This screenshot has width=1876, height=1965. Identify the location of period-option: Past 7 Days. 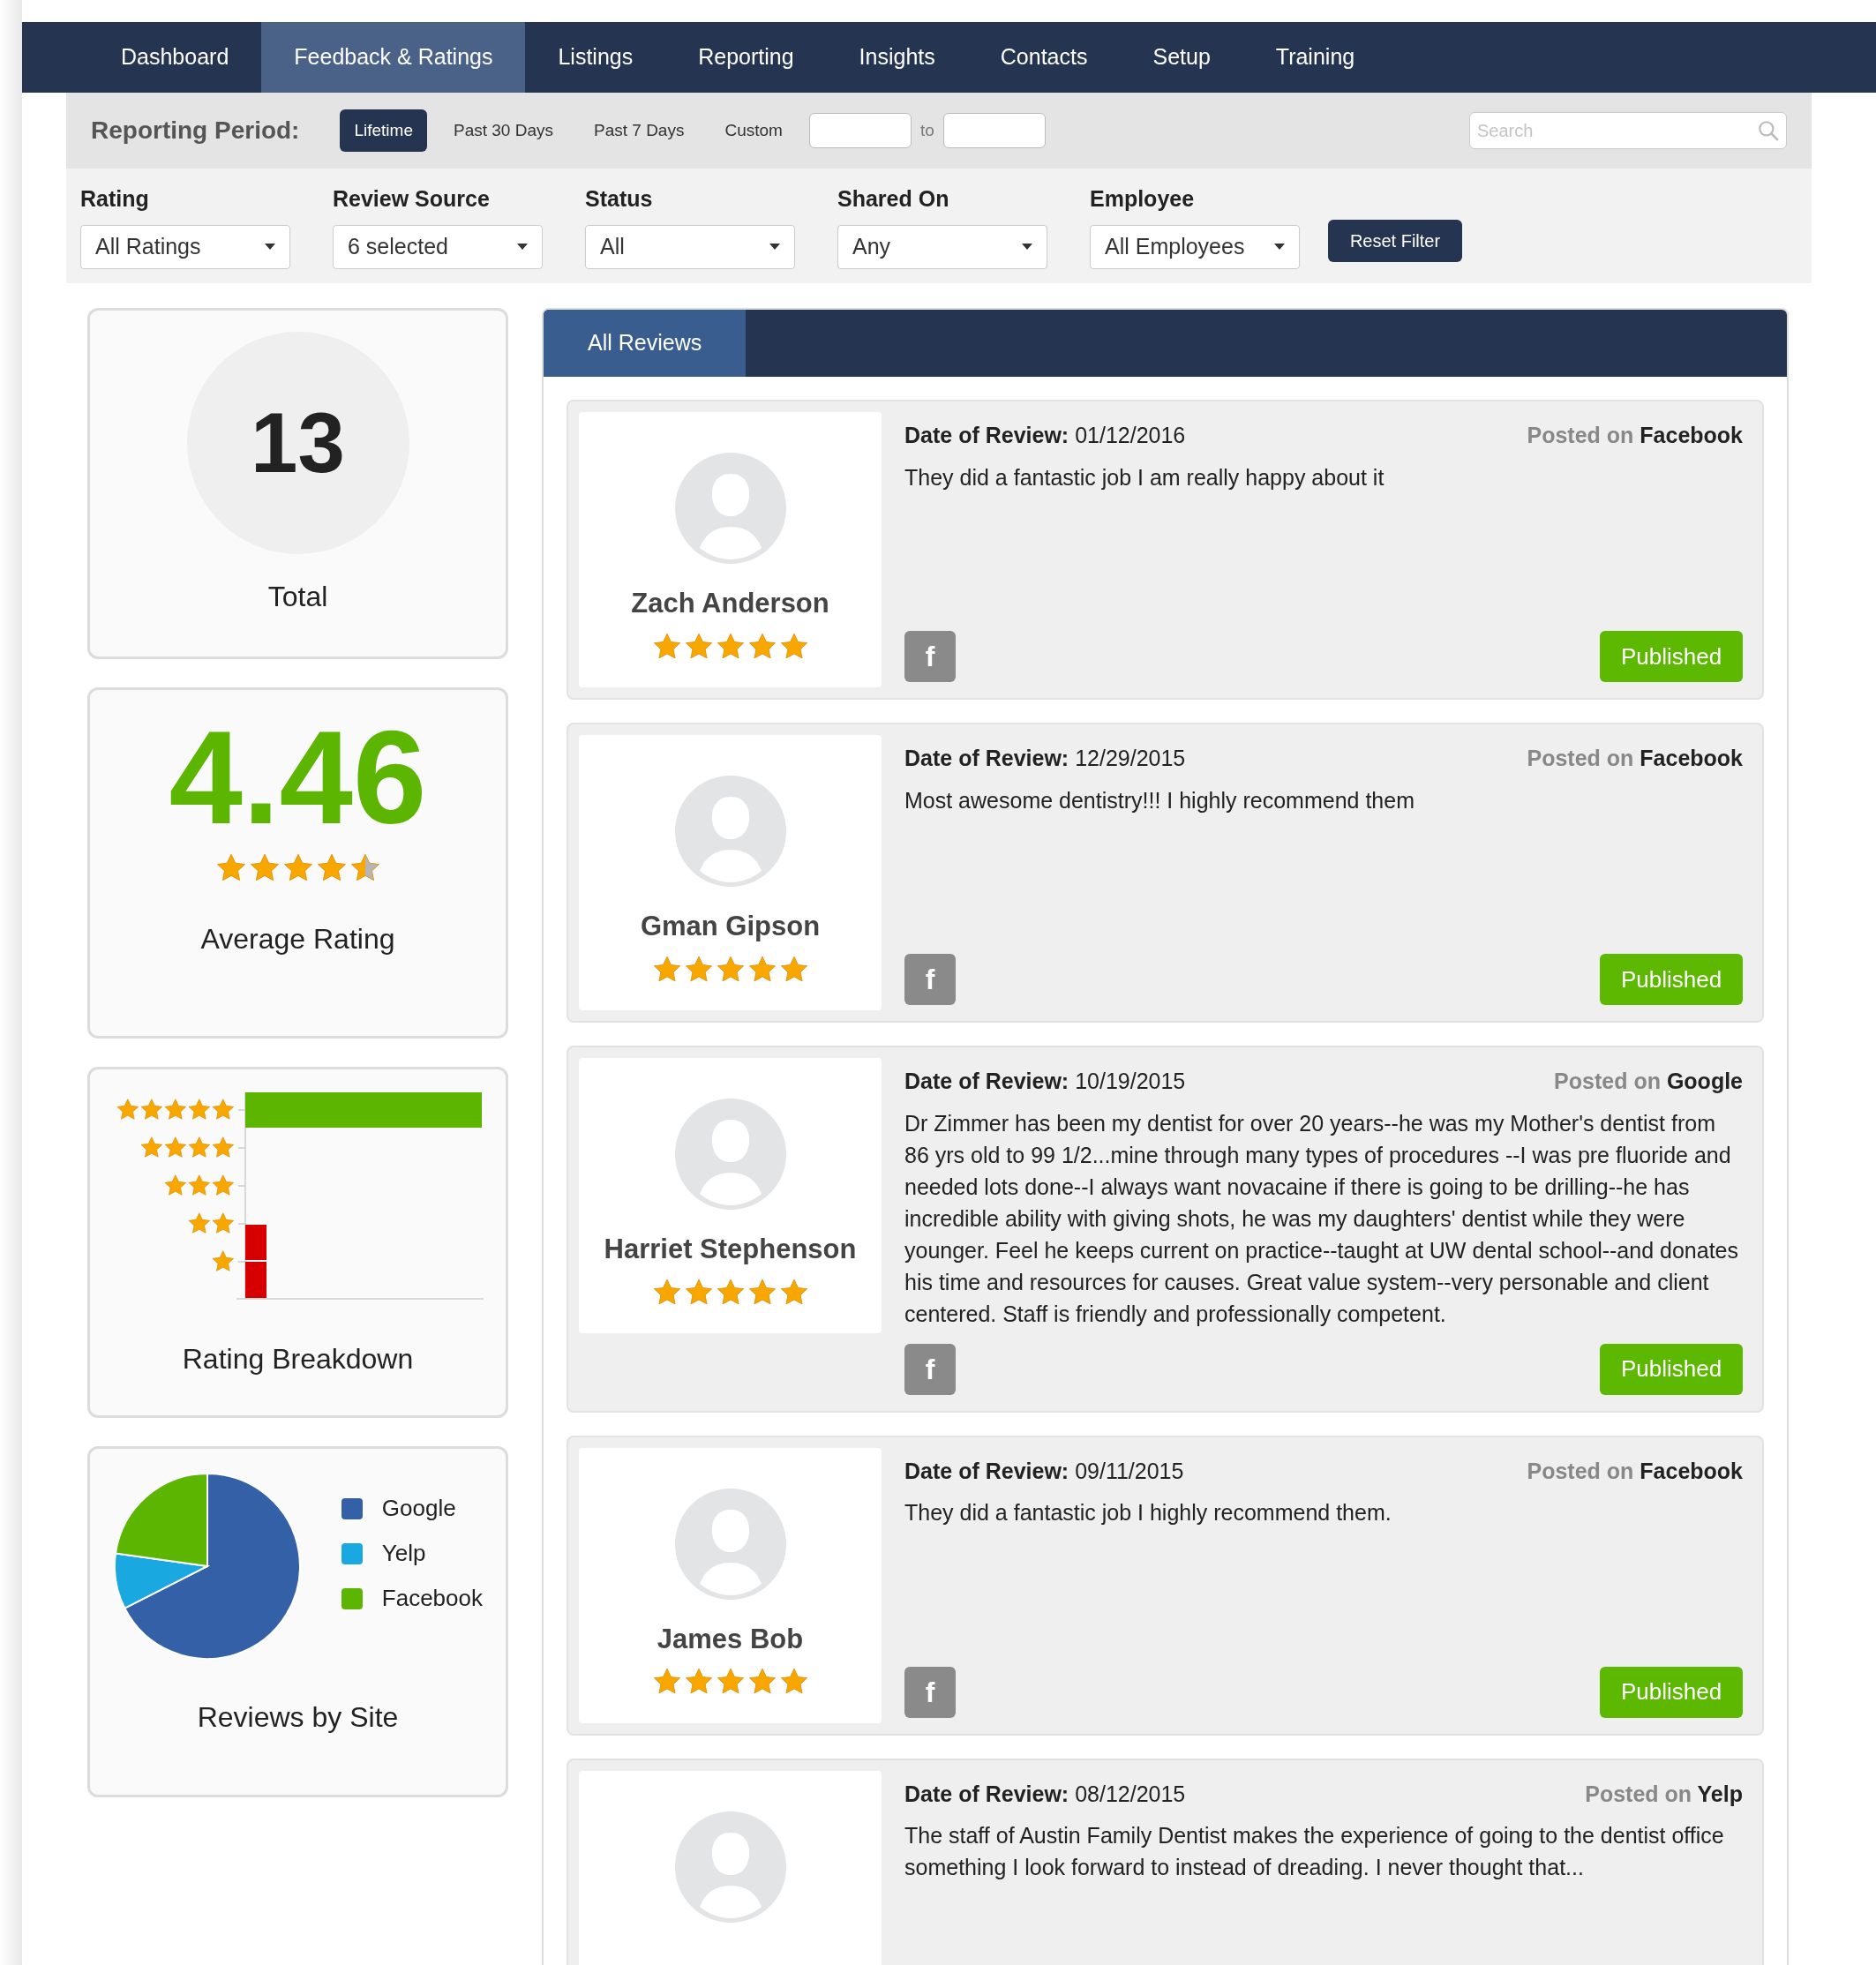
(640, 130).